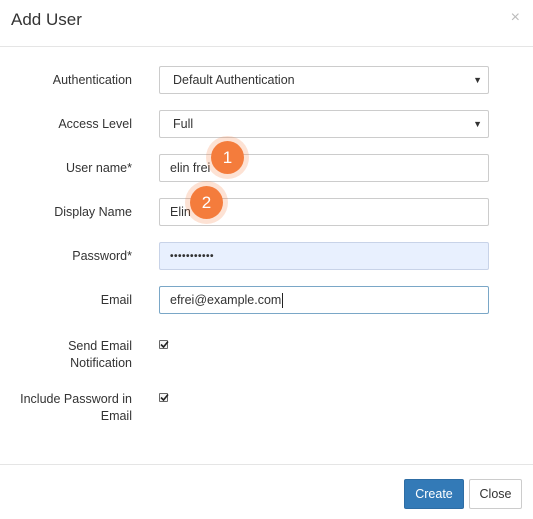 This screenshot has width=533, height=519. I want to click on password-masked-value: •••••••••••, so click(192, 256).